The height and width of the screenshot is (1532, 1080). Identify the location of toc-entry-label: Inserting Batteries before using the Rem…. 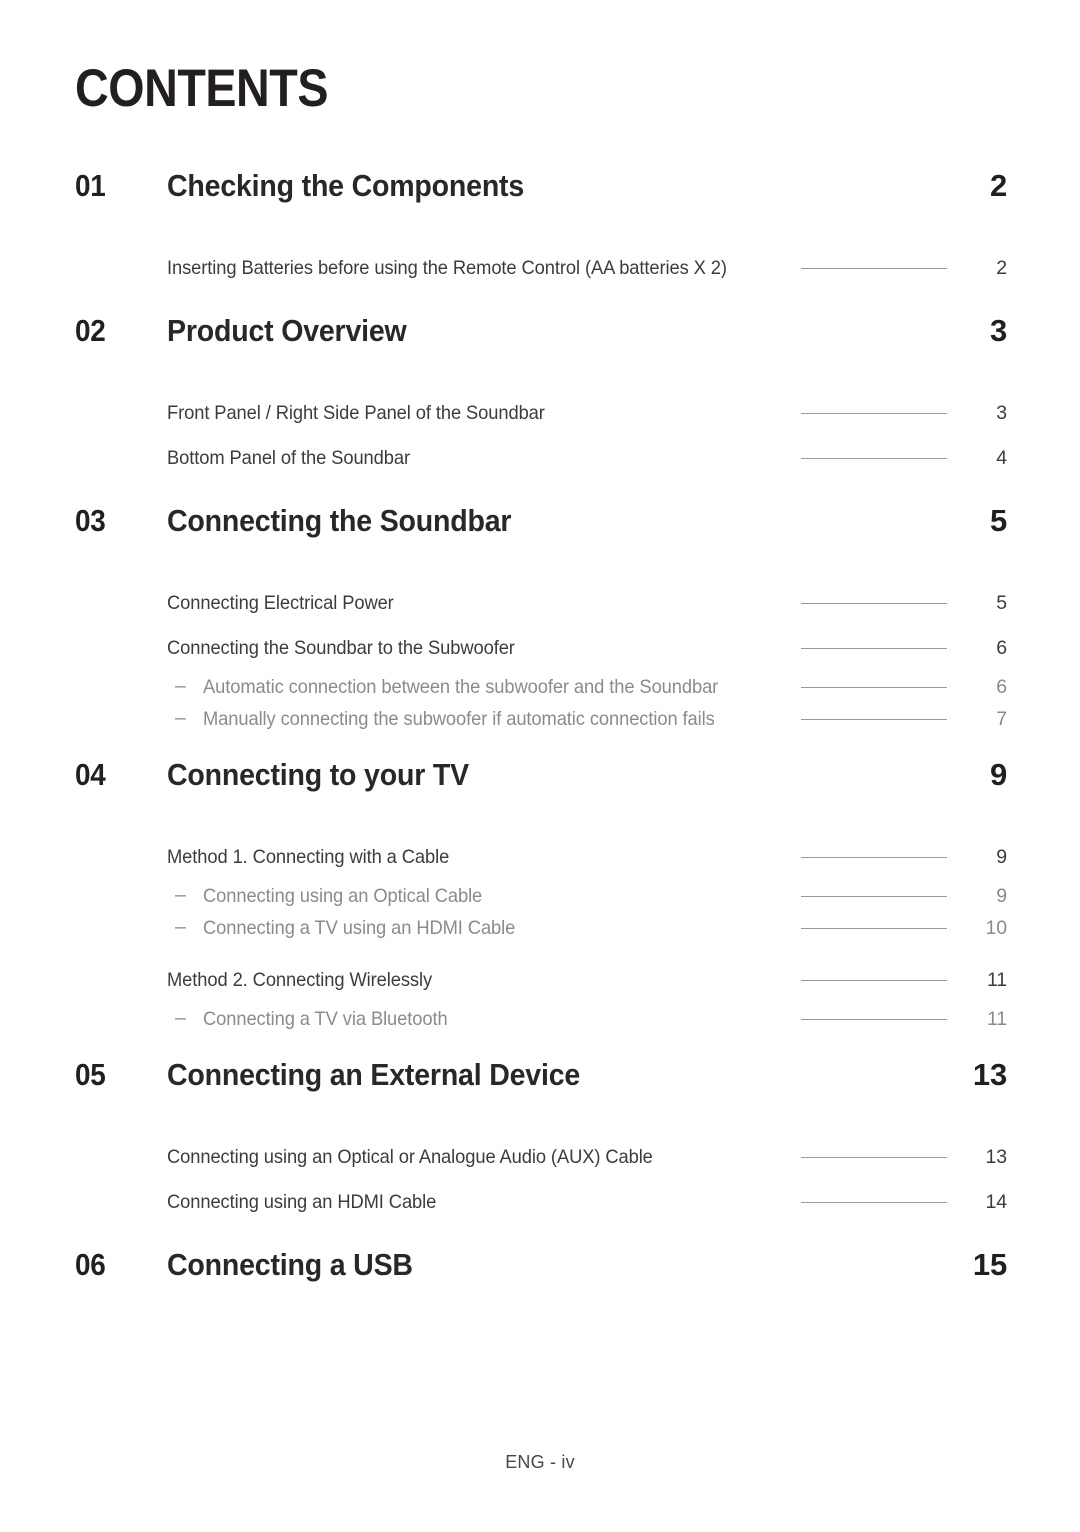
(447, 268).